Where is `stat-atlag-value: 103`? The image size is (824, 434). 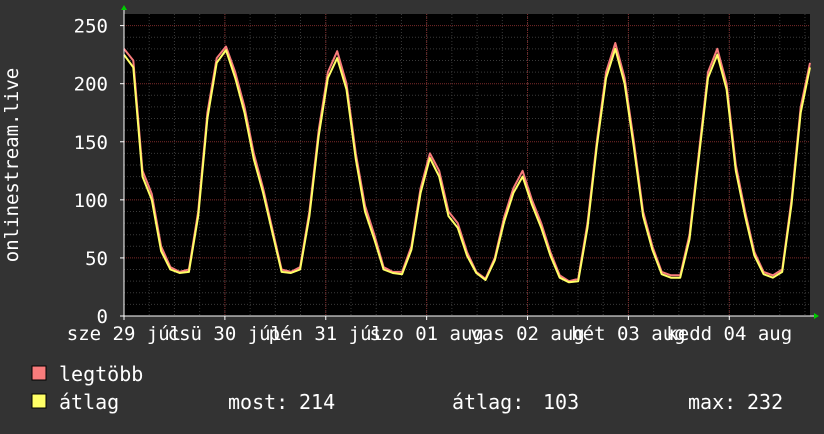 stat-atlag-value: 103 is located at coordinates (561, 402).